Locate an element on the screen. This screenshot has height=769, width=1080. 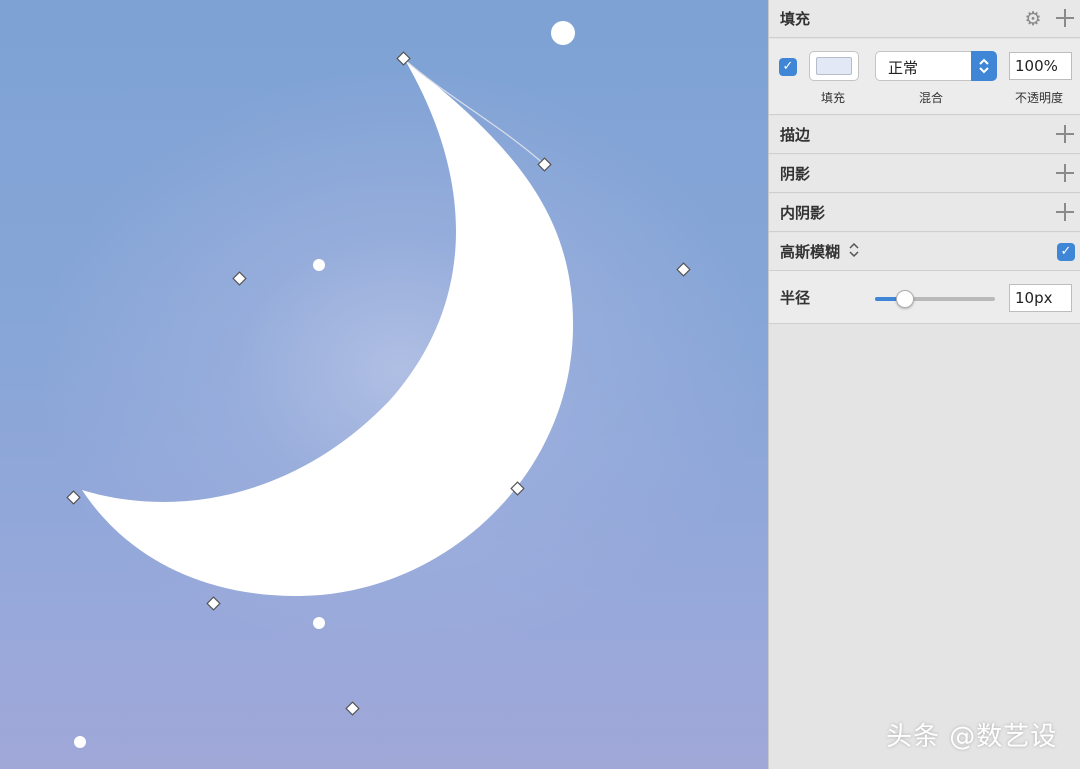
blend-mode-value: 正常 is located at coordinates (903, 68).